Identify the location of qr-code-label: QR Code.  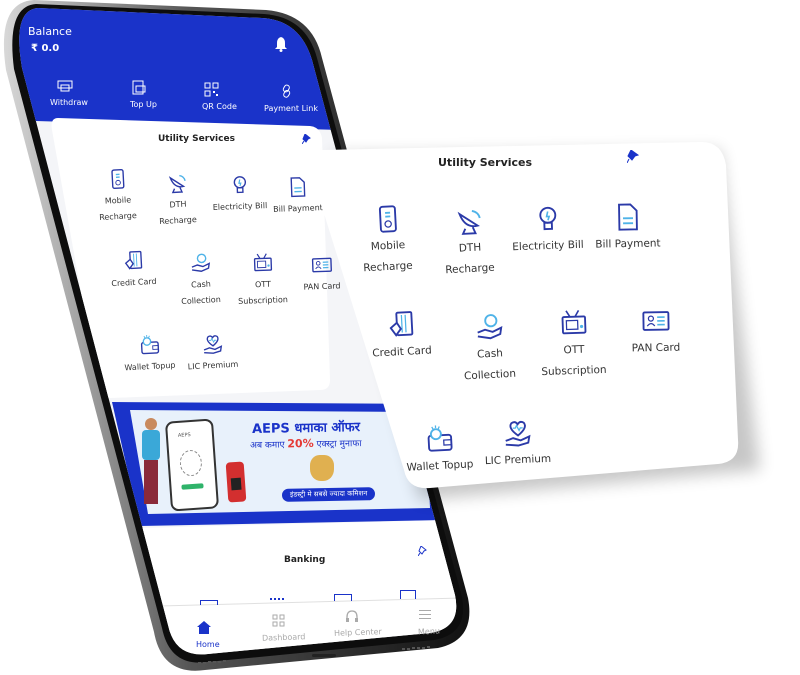
(219, 106).